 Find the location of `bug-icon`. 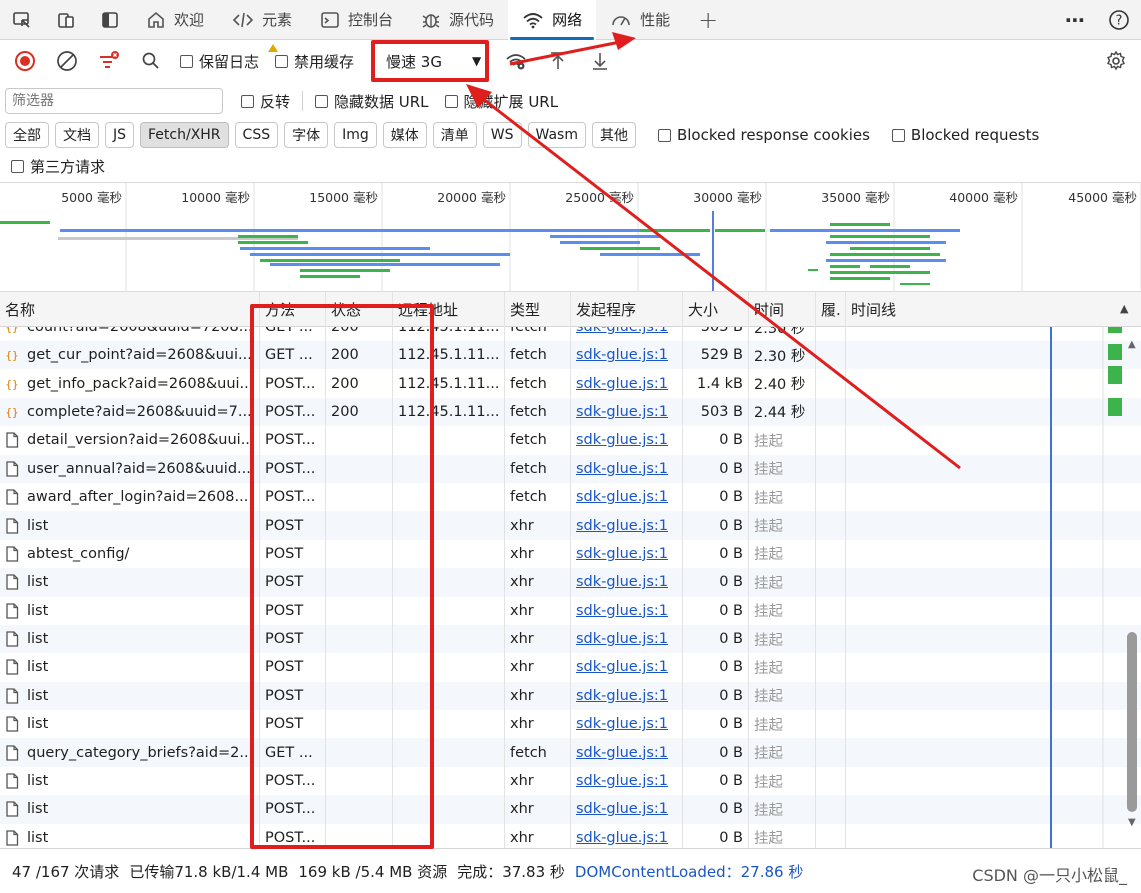

bug-icon is located at coordinates (431, 20).